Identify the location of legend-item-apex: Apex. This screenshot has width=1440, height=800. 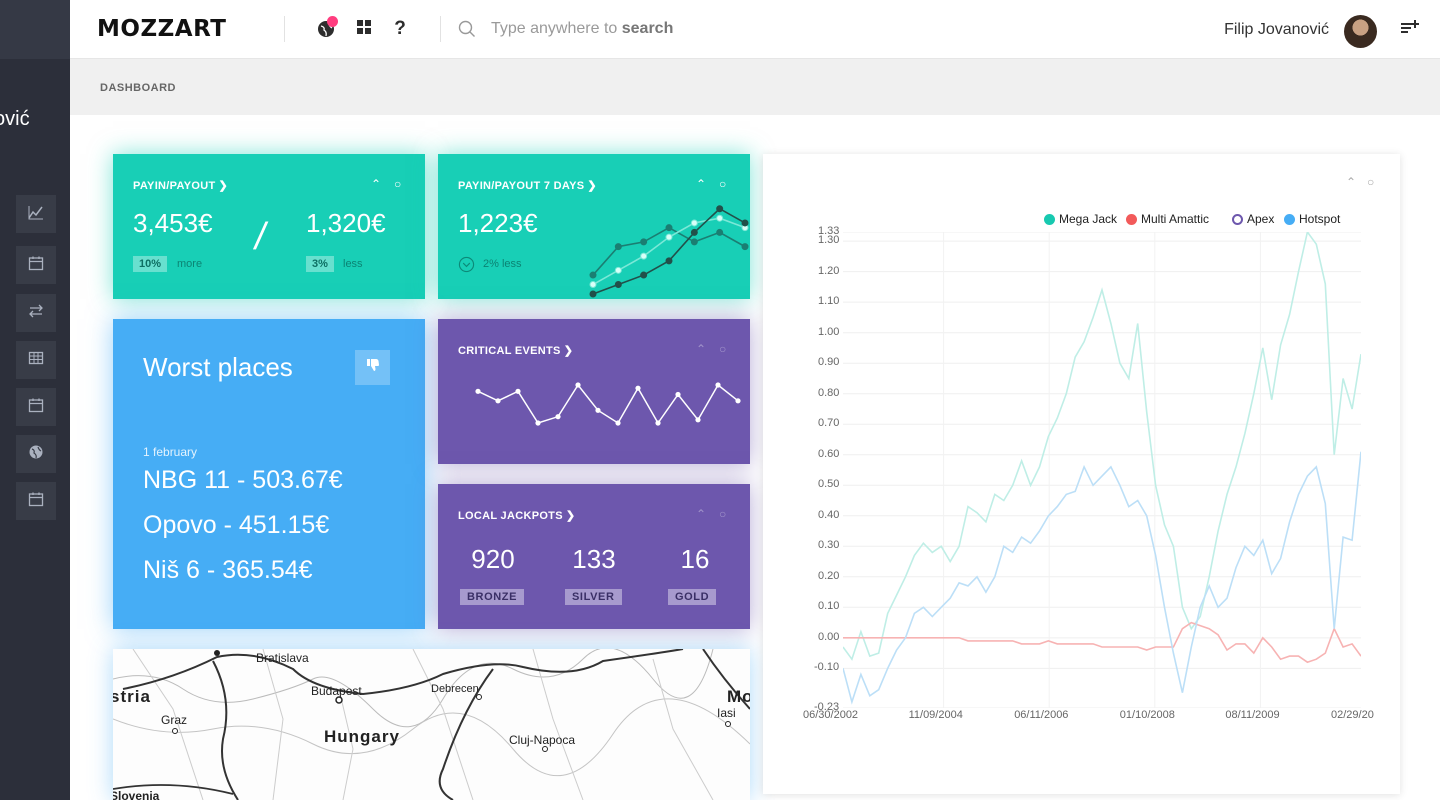
(1253, 219).